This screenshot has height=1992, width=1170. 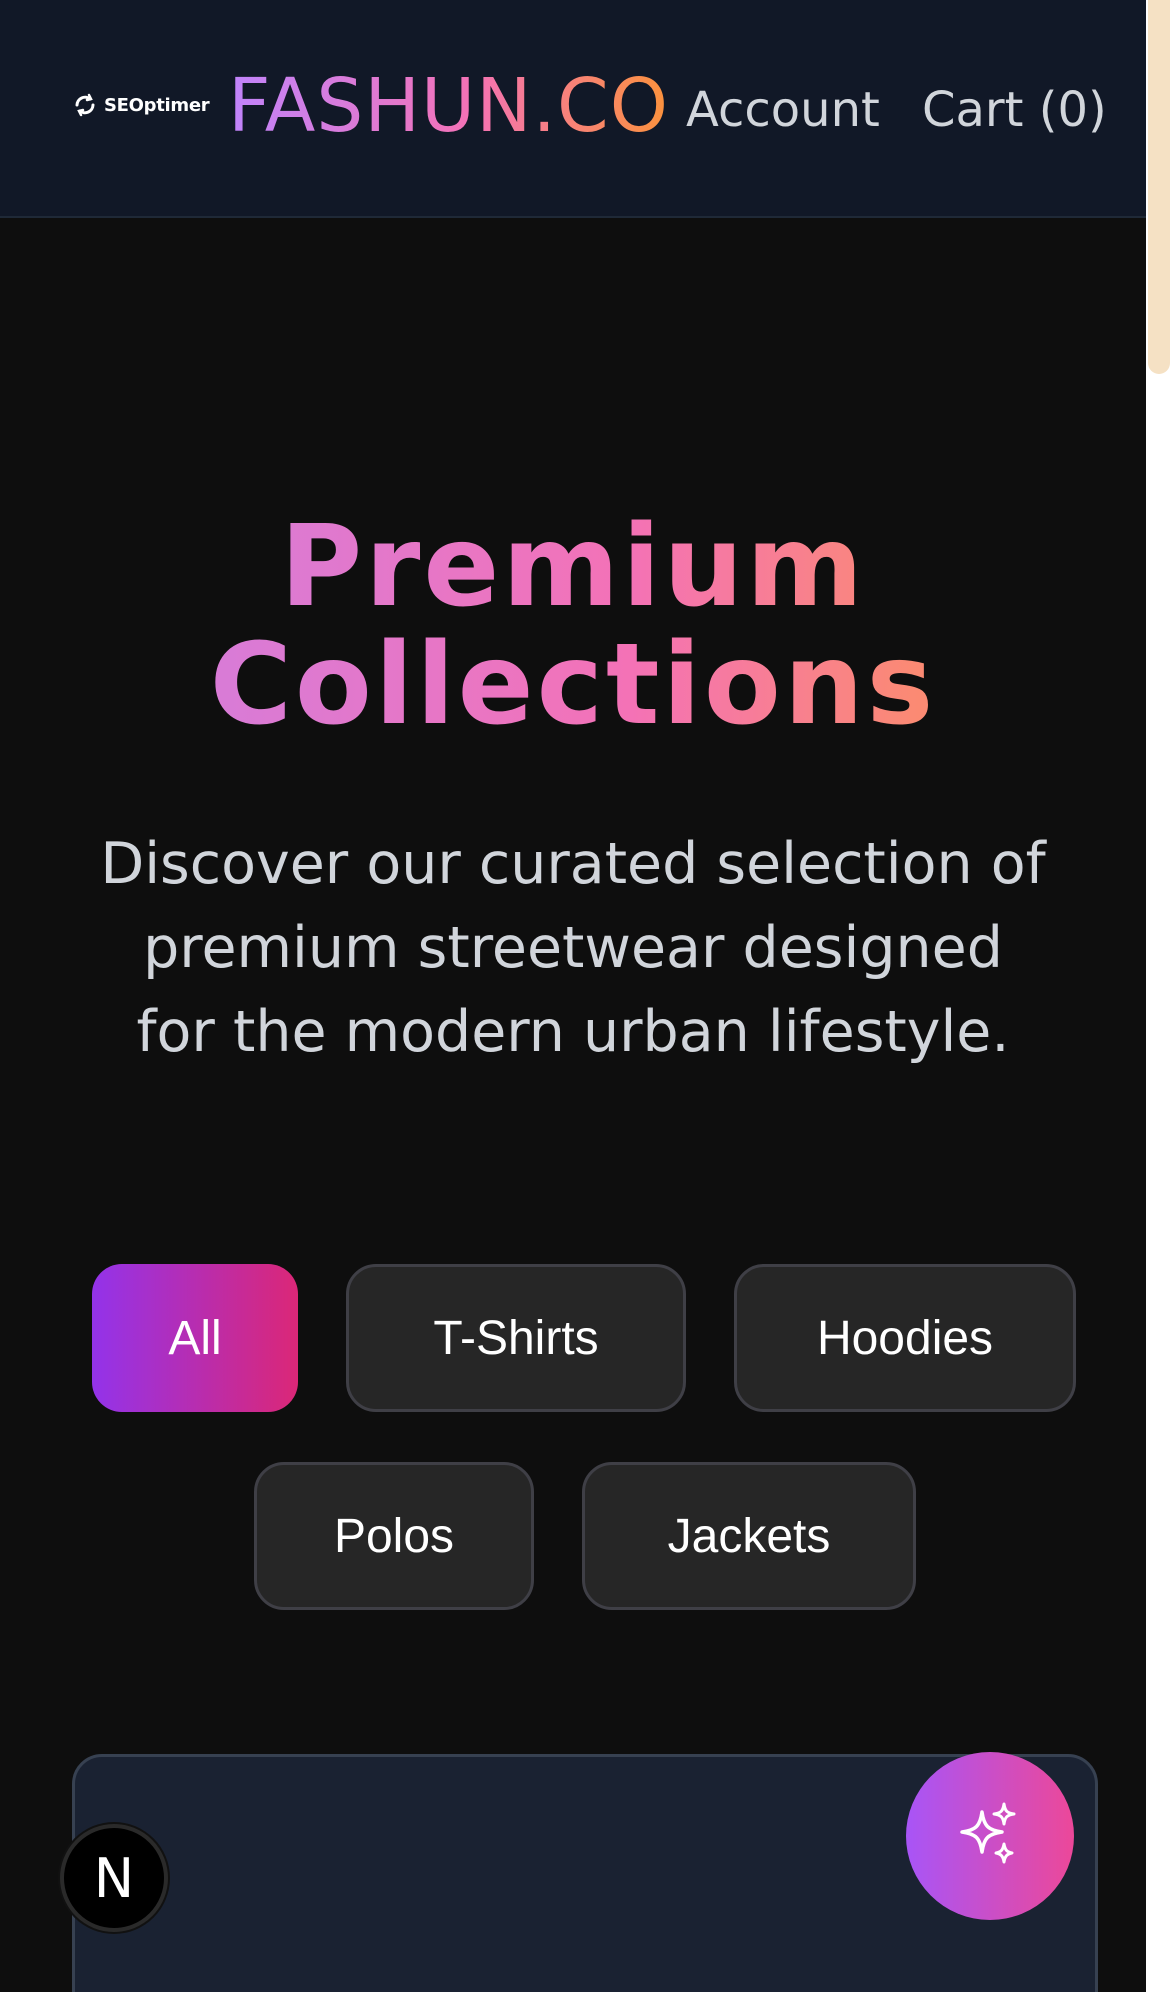 I want to click on page-title: Premium Collections, so click(x=573, y=626).